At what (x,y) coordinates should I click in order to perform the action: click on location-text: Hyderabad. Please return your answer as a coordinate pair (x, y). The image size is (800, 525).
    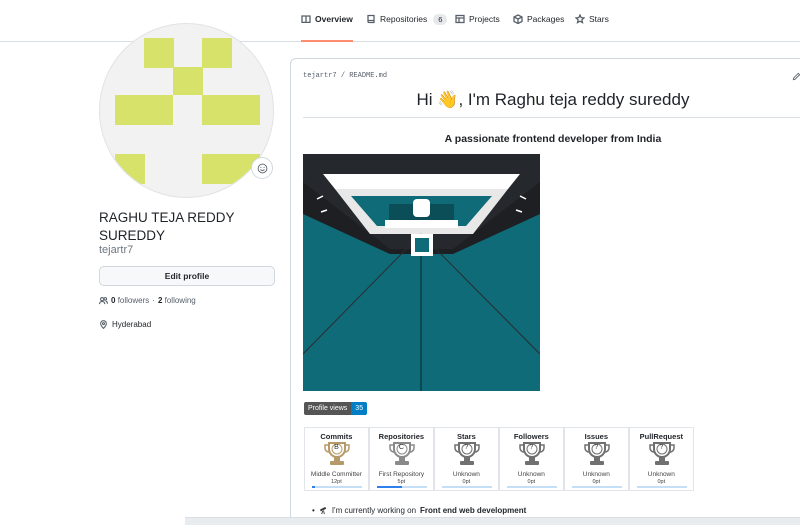
    Looking at the image, I should click on (132, 324).